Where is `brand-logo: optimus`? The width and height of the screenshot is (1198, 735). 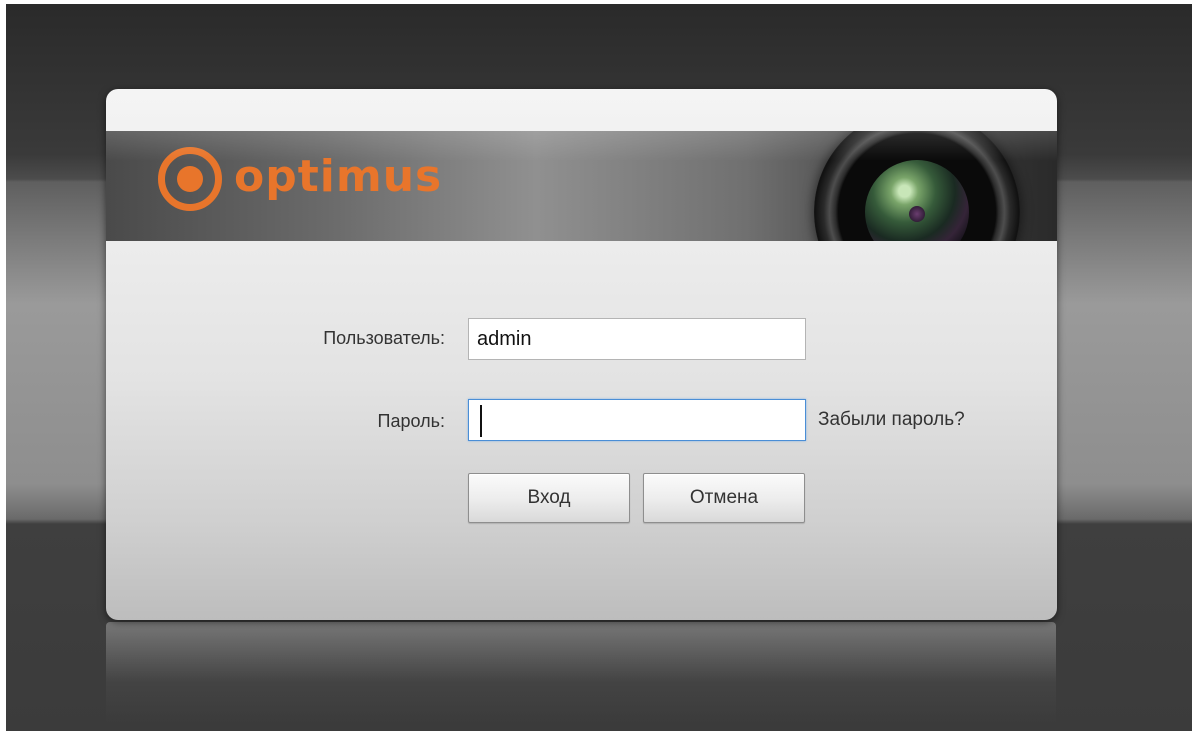 brand-logo: optimus is located at coordinates (323, 182).